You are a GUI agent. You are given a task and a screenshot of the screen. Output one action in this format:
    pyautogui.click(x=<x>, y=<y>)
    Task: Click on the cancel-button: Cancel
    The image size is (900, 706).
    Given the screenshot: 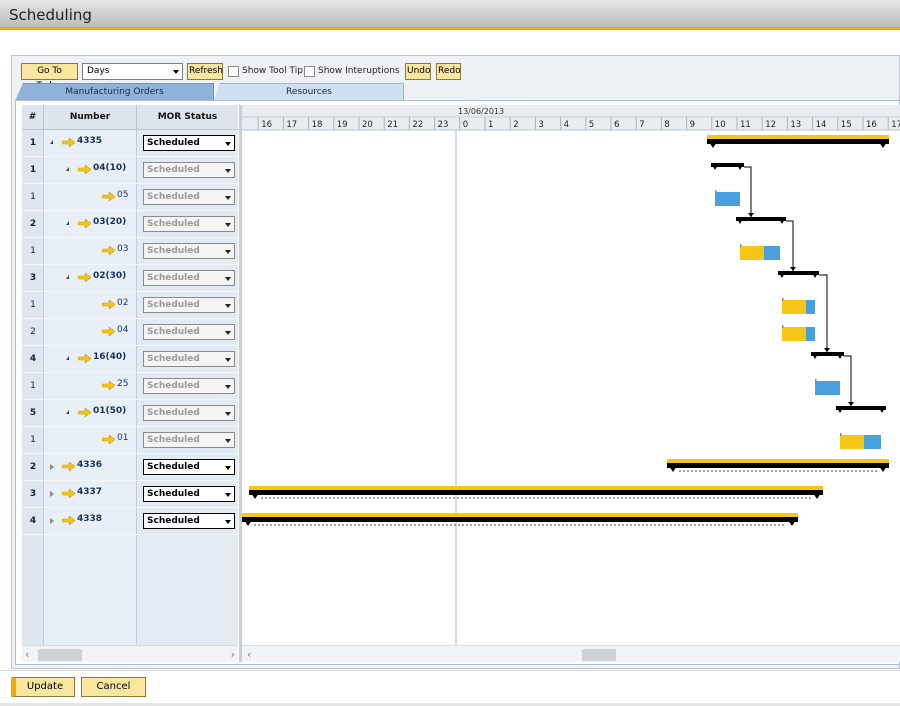 What is the action you would take?
    pyautogui.click(x=113, y=687)
    